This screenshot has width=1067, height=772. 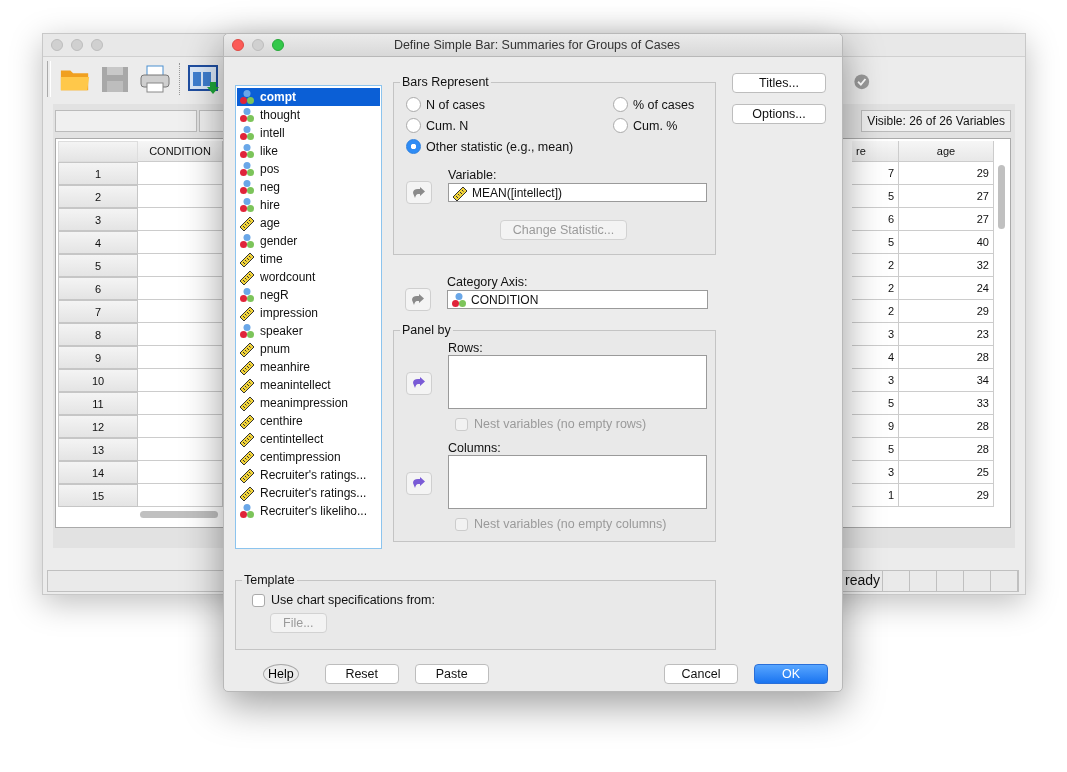 What do you see at coordinates (577, 299) in the screenshot?
I see `category-axis-field: CONDITION` at bounding box center [577, 299].